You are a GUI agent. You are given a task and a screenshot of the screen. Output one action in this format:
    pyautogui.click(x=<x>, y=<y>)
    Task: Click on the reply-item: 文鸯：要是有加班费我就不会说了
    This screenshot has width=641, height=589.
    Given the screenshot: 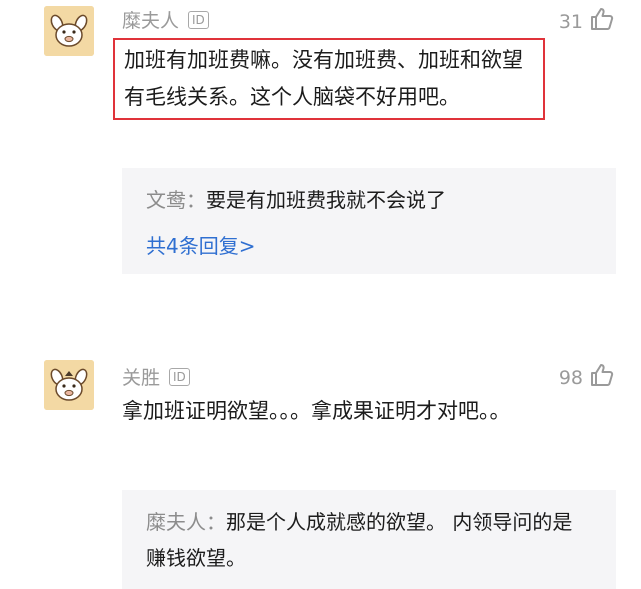 What is the action you would take?
    pyautogui.click(x=369, y=200)
    